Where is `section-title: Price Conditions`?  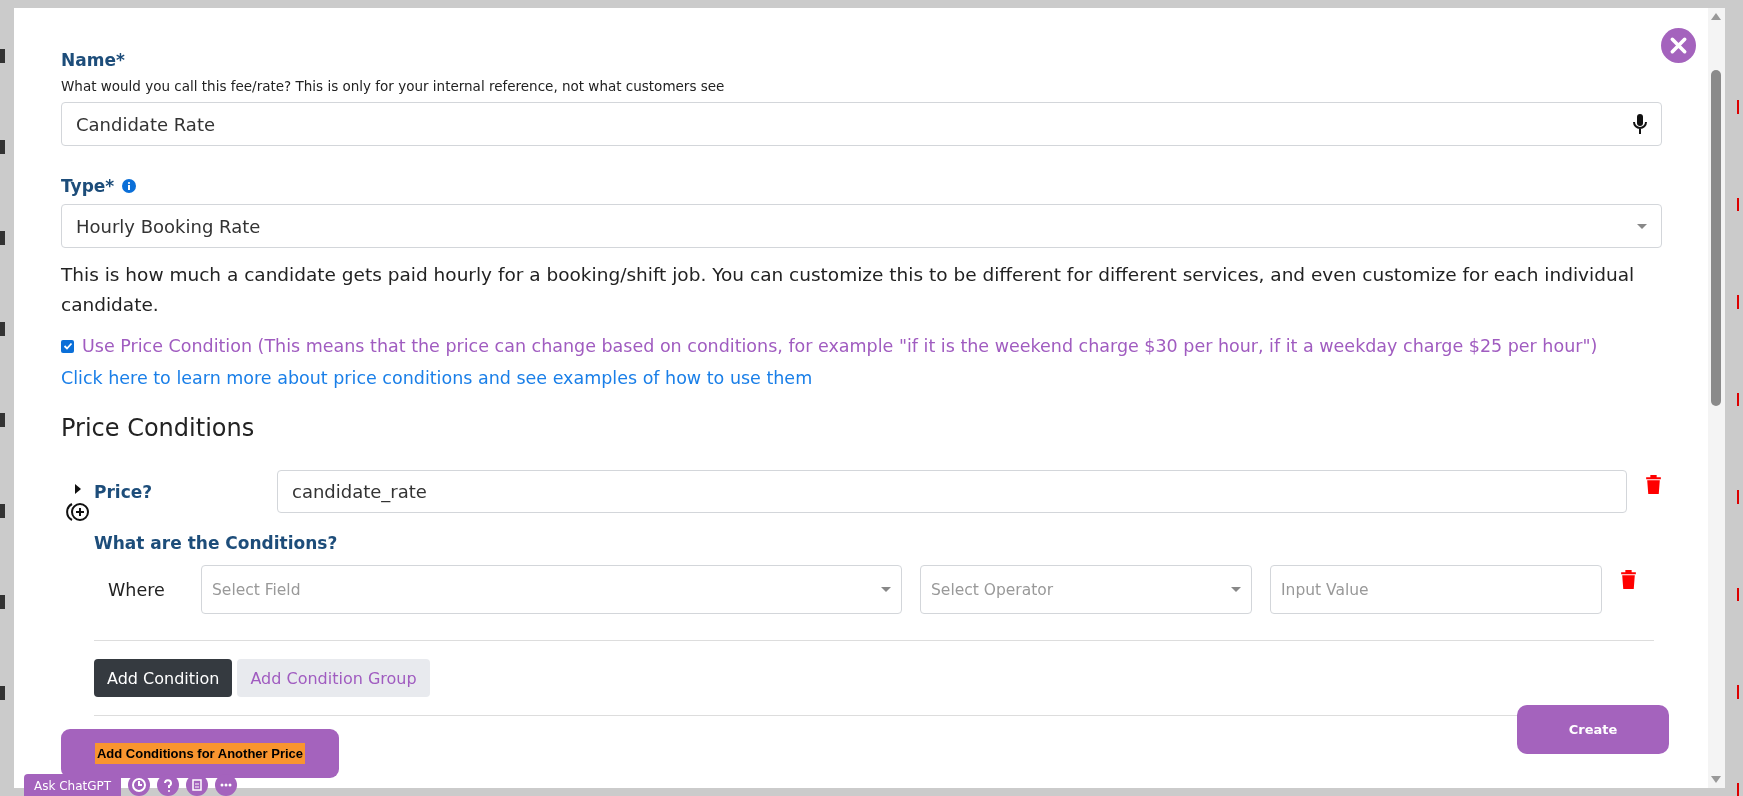 section-title: Price Conditions is located at coordinates (158, 428).